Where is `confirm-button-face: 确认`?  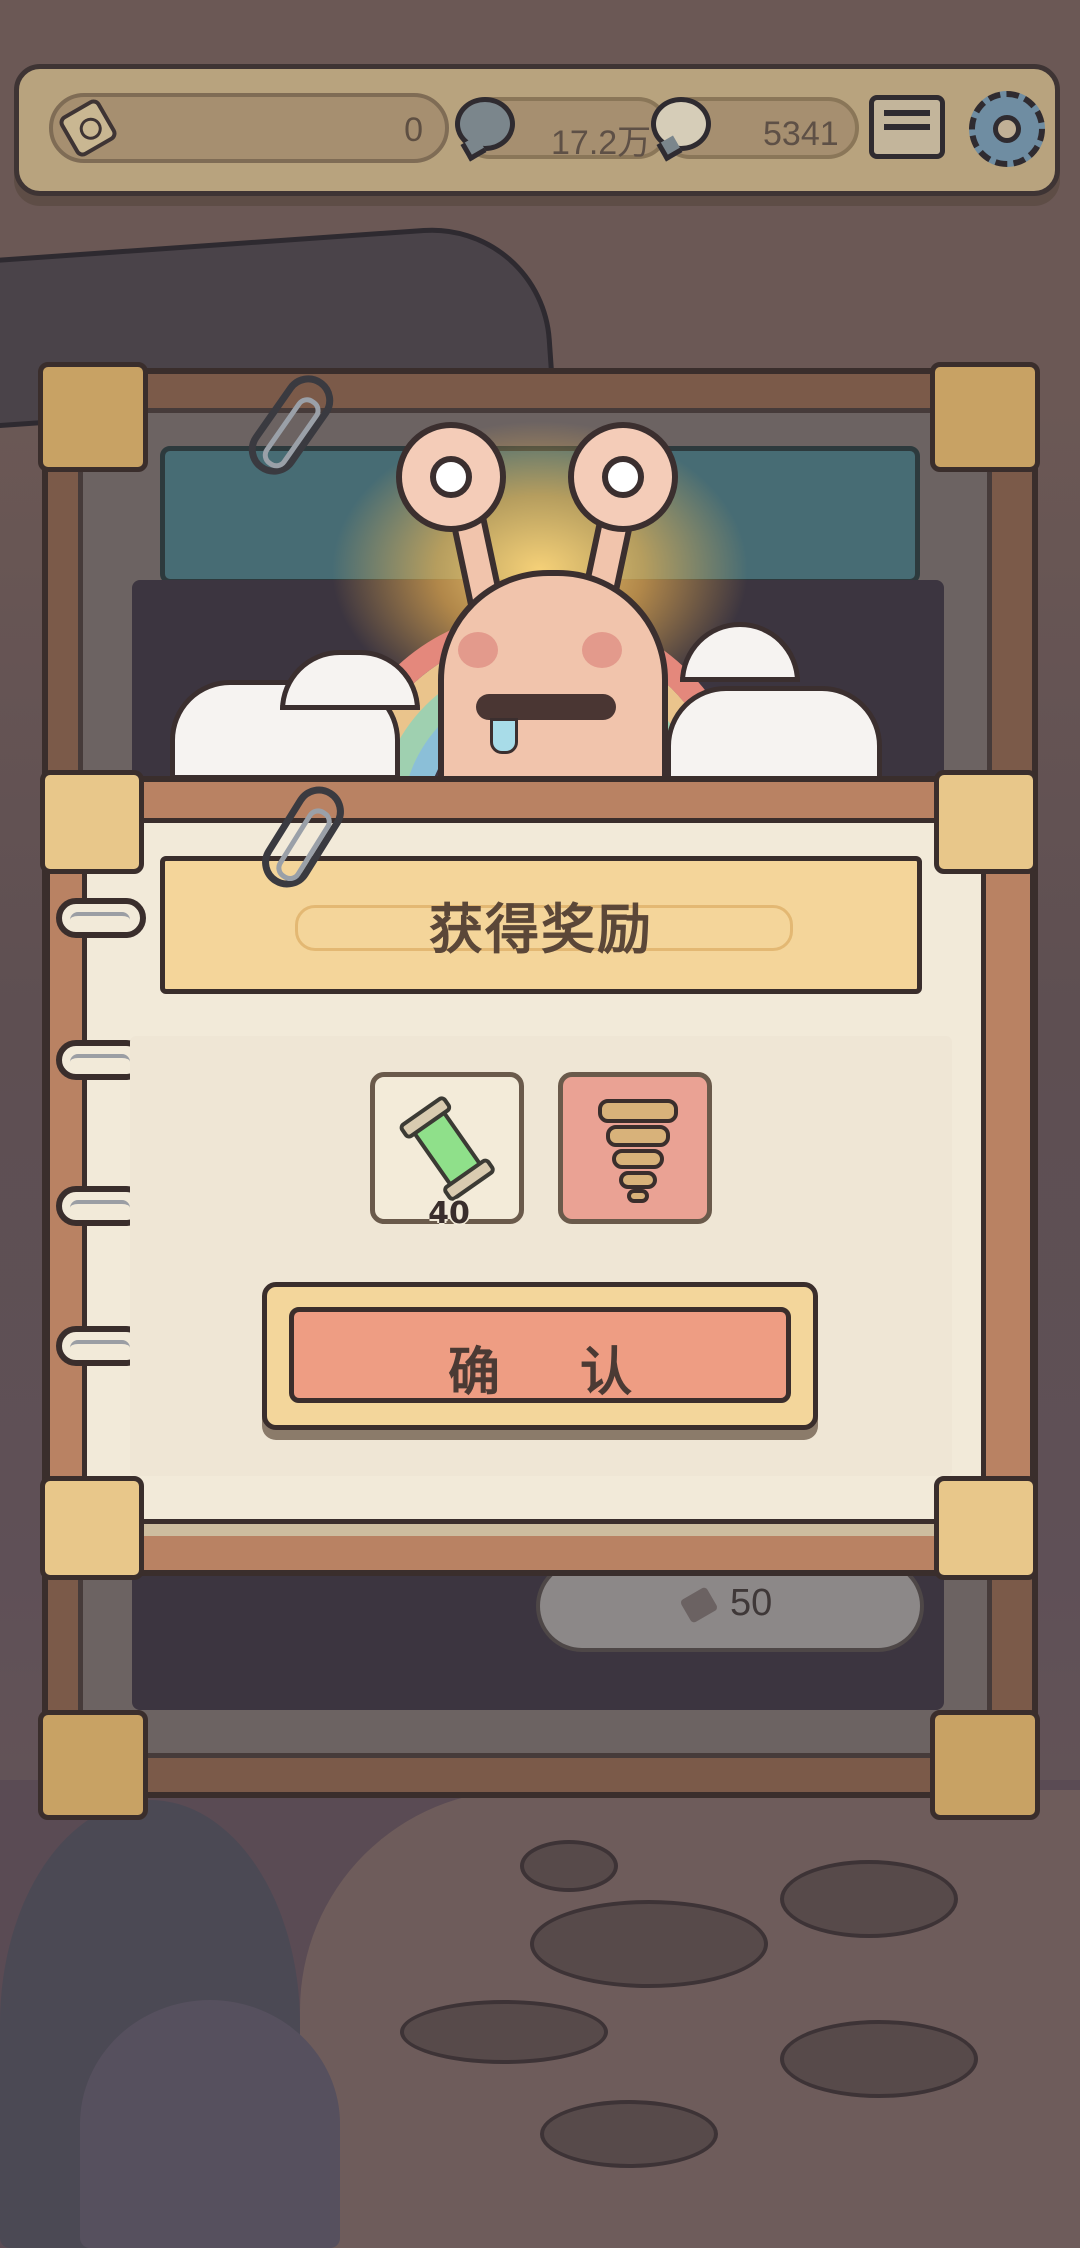
confirm-button-face: 确认 is located at coordinates (540, 1355).